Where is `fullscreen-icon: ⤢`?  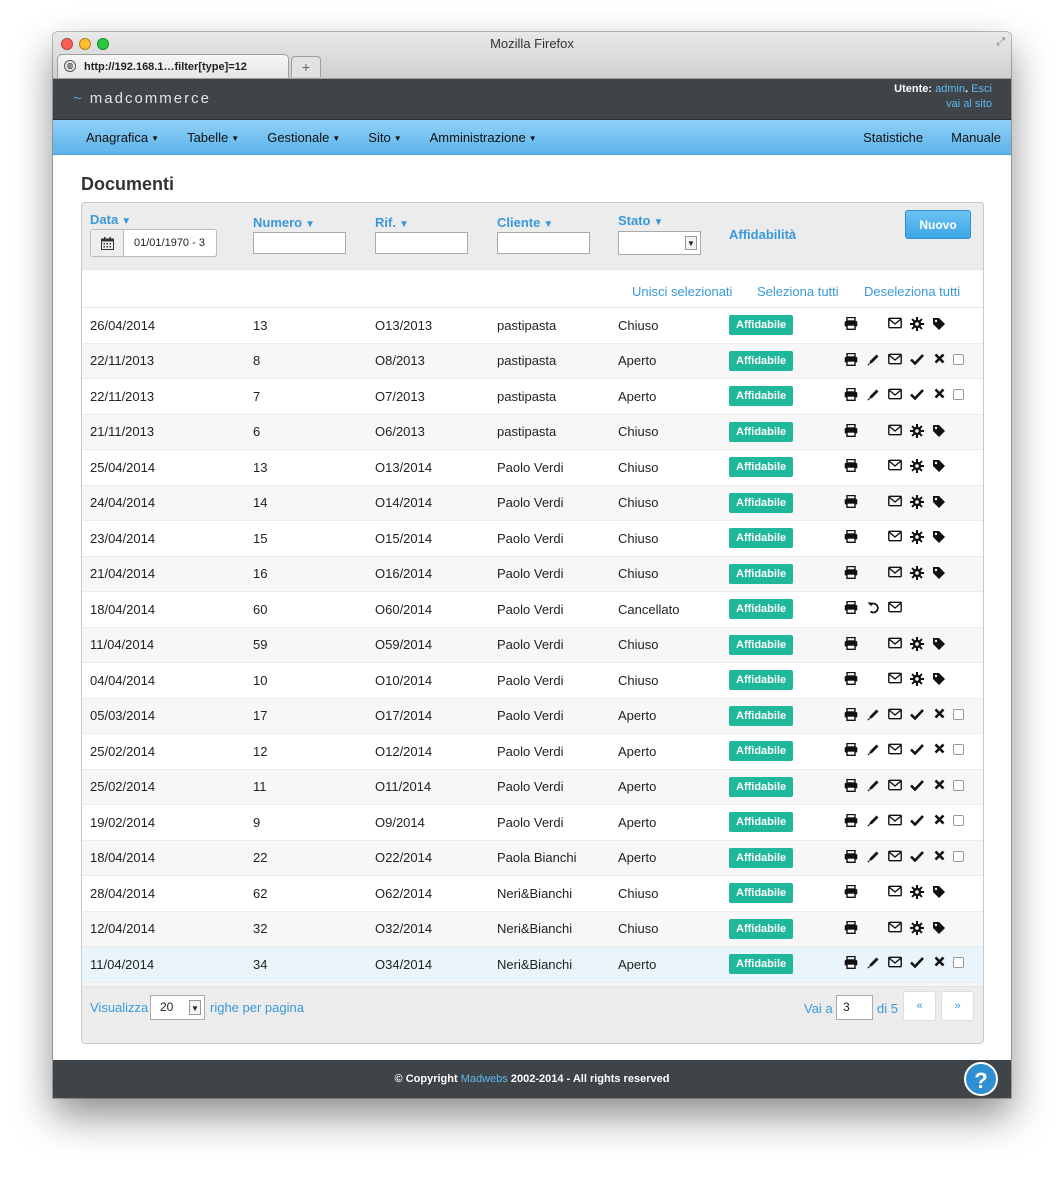 fullscreen-icon: ⤢ is located at coordinates (1000, 42).